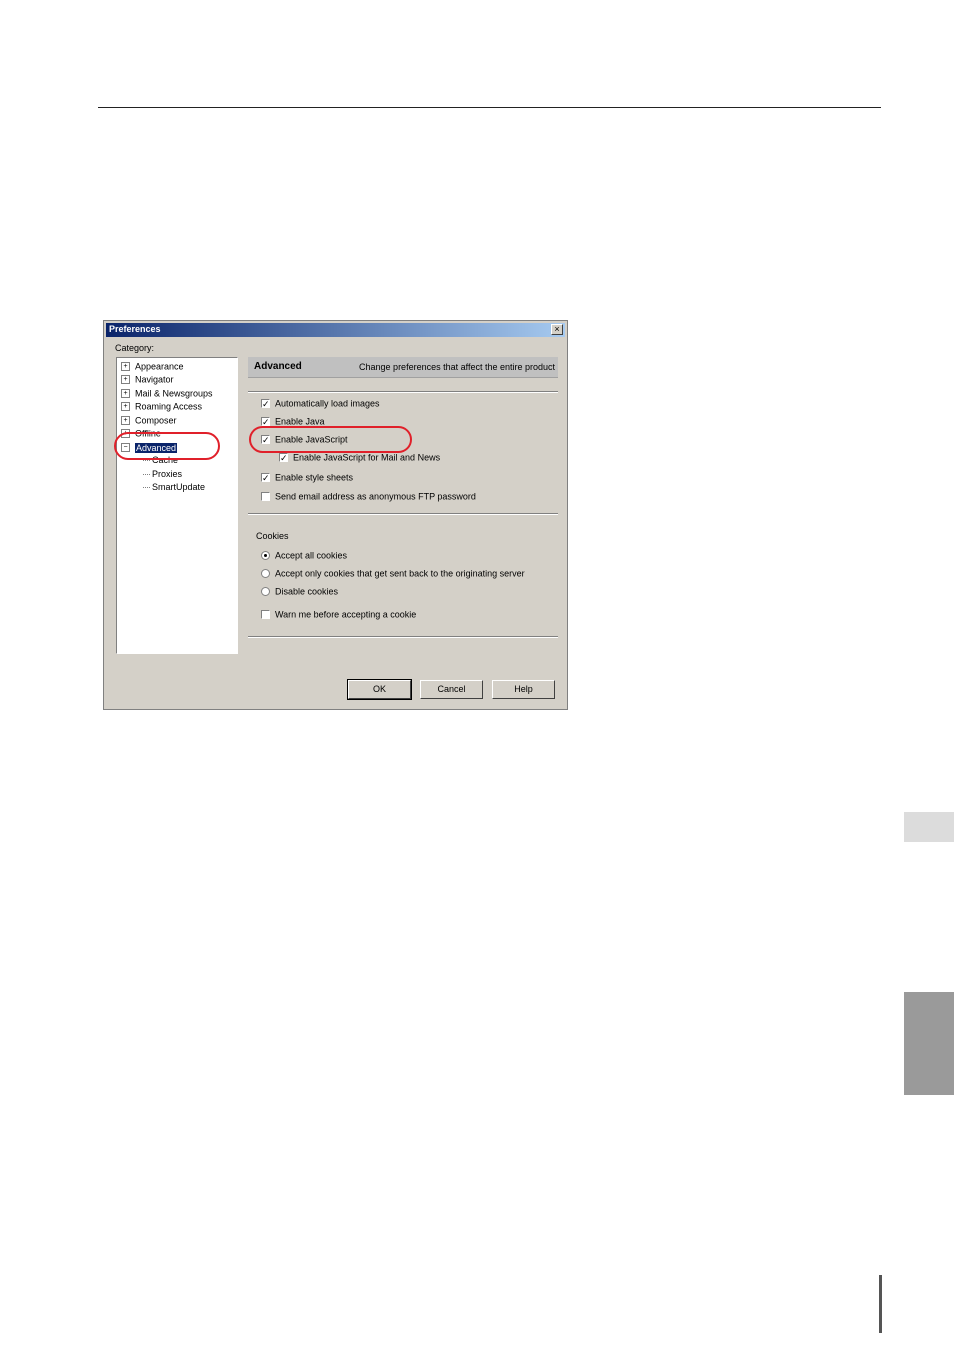 The height and width of the screenshot is (1351, 954). What do you see at coordinates (451, 689) in the screenshot?
I see `cancel-button: Cancel` at bounding box center [451, 689].